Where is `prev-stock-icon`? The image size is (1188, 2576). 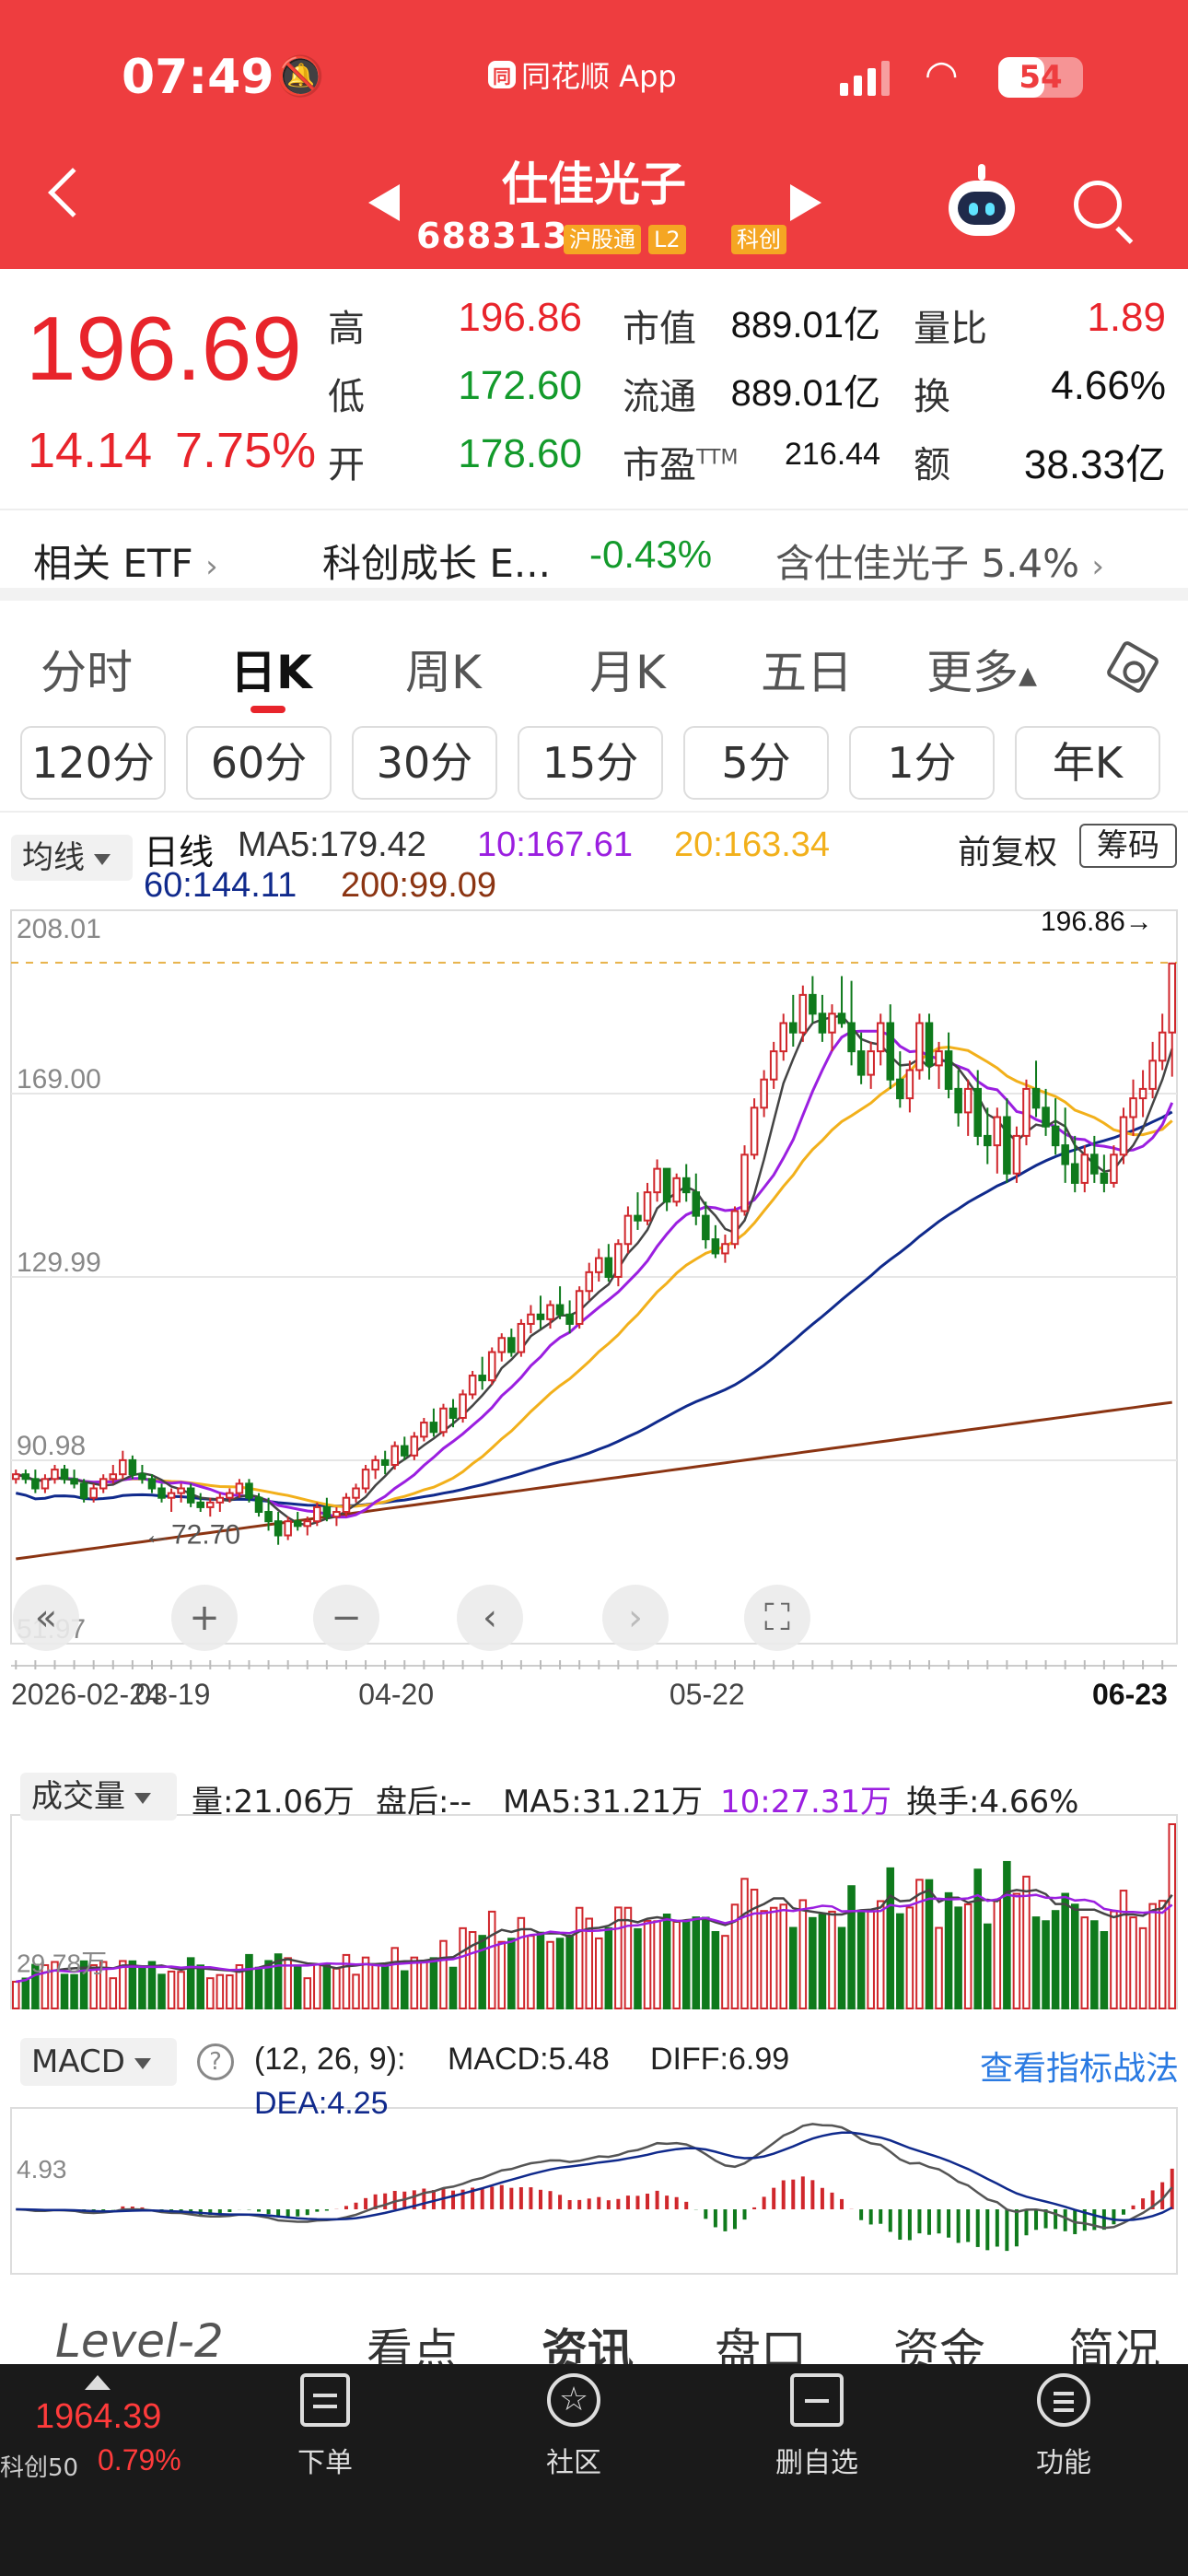
prev-stock-icon is located at coordinates (384, 202).